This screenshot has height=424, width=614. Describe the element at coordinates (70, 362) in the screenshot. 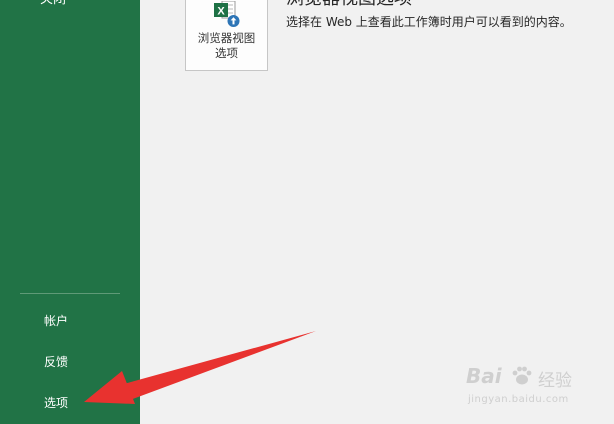

I see `sidebar-item-feedback: 反馈` at that location.